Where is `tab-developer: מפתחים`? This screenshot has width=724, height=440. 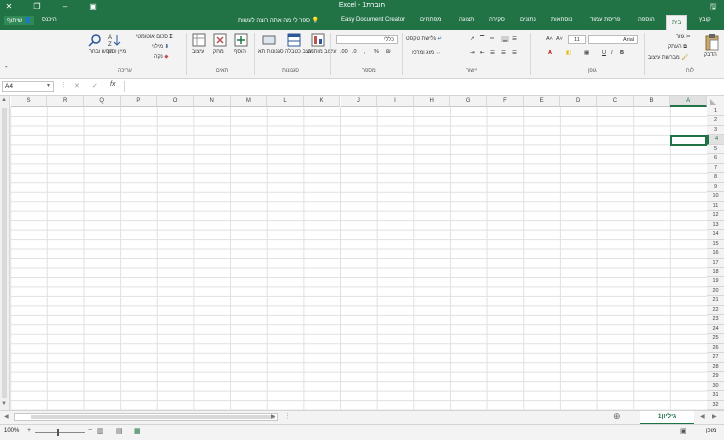 tab-developer: מפתחים is located at coordinates (430, 20).